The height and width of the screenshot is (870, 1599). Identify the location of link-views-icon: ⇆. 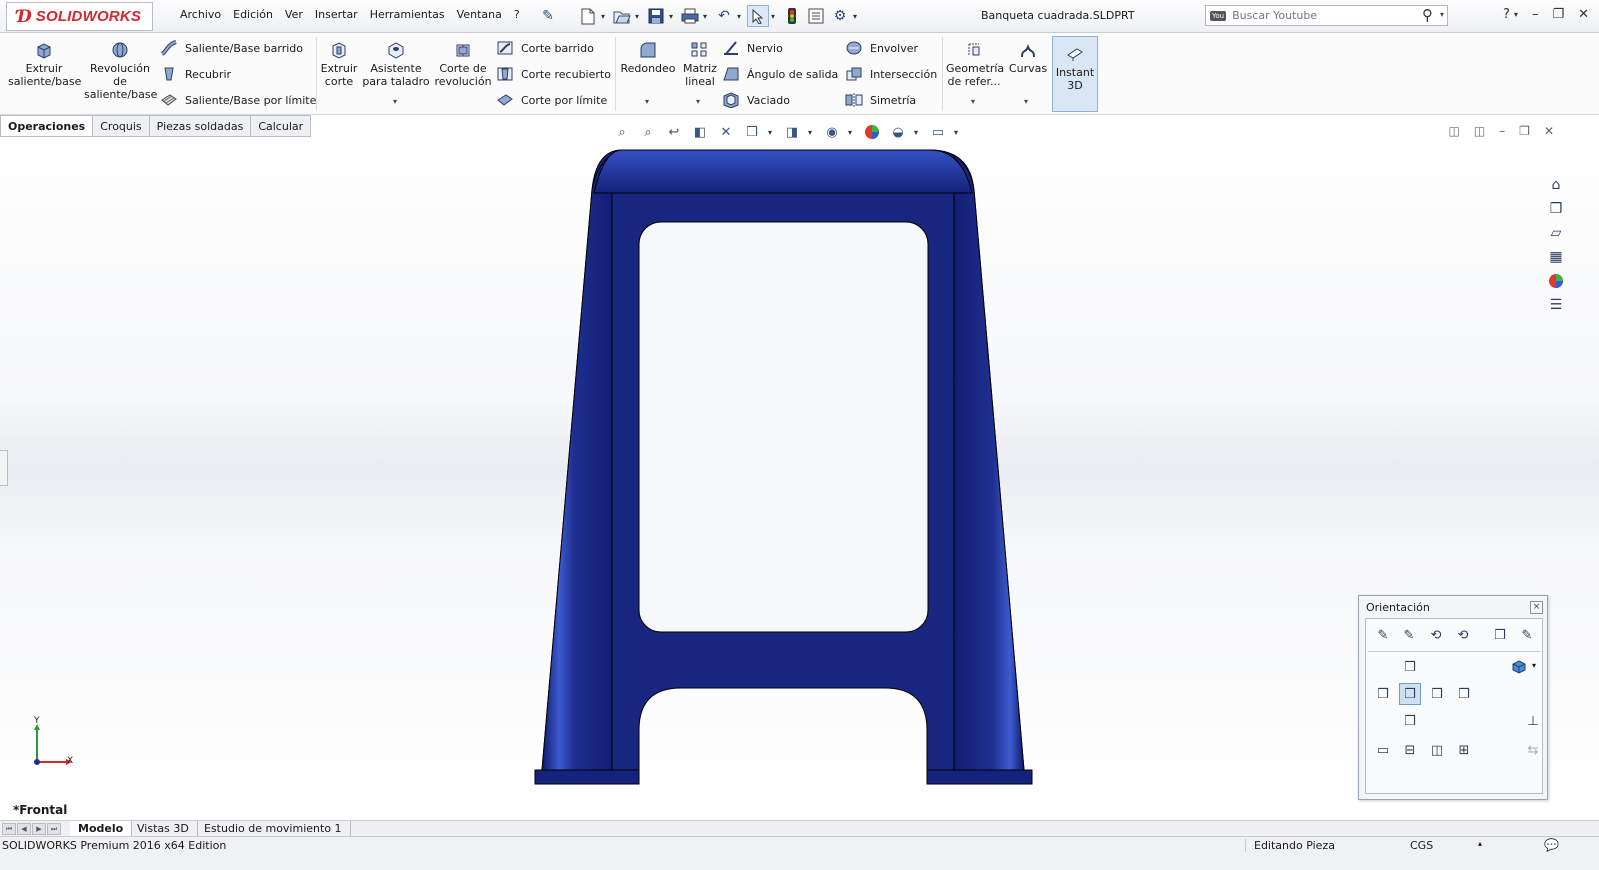
(1533, 750).